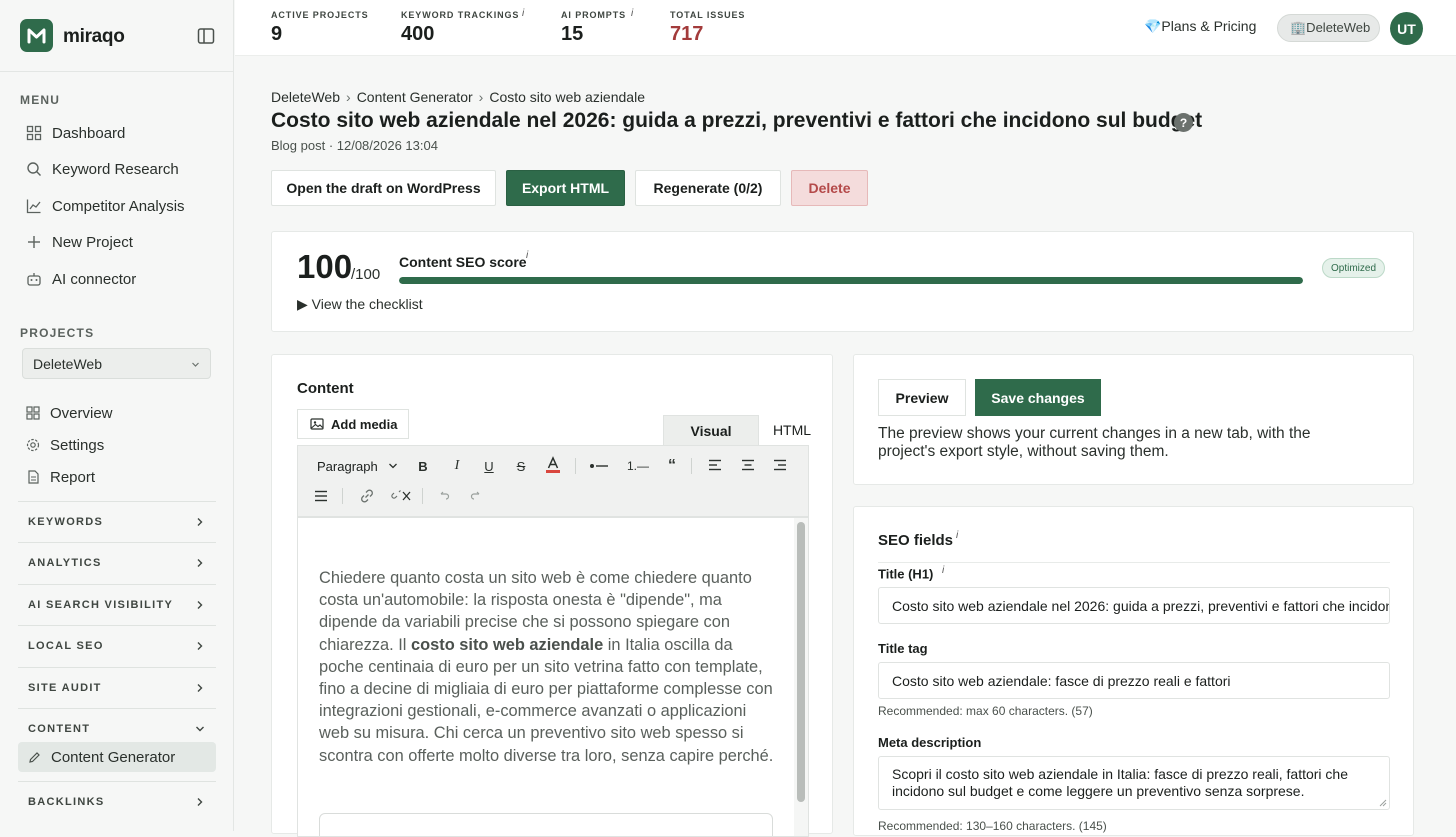 This screenshot has height=837, width=1456. I want to click on export-html-button: Export HTML, so click(565, 188).